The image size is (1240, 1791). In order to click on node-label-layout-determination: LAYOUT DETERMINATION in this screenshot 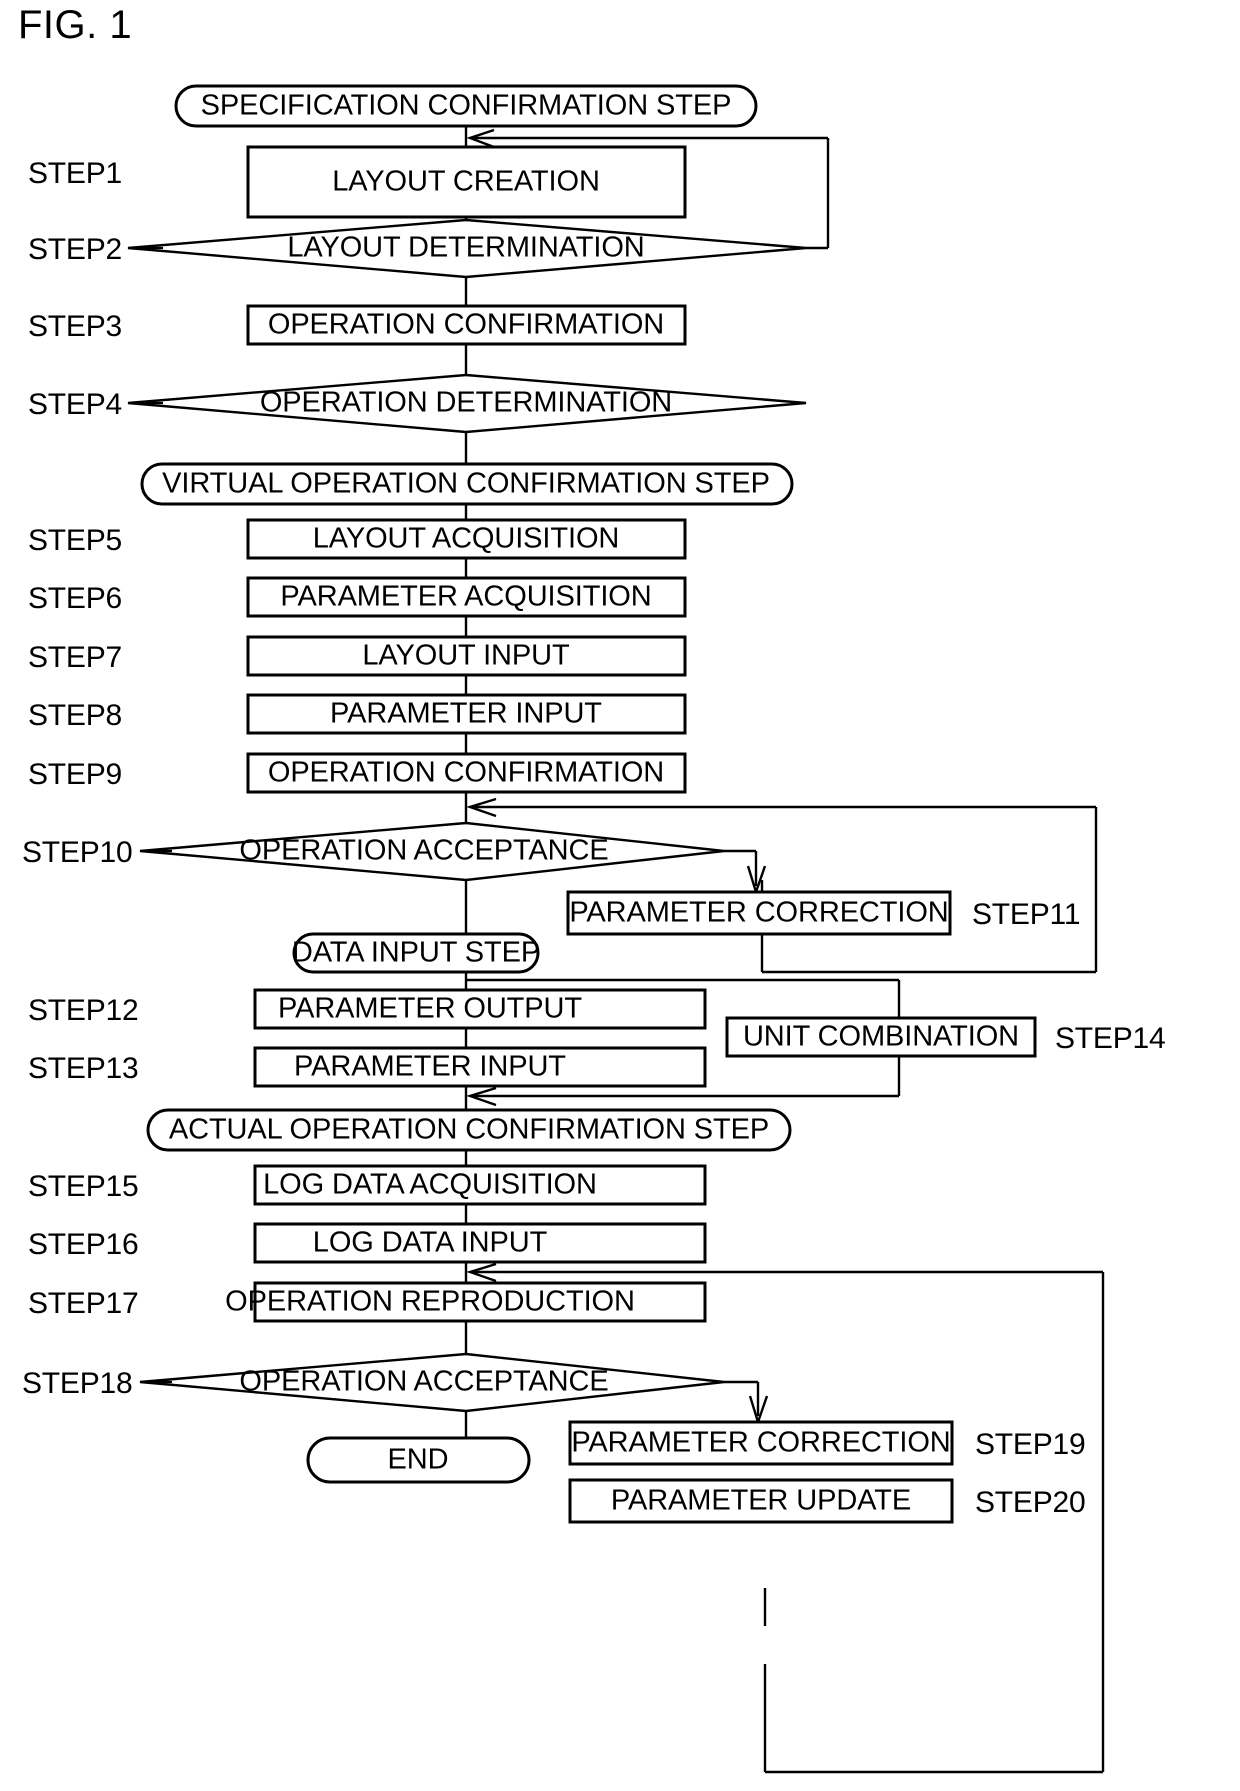, I will do `click(465, 248)`.